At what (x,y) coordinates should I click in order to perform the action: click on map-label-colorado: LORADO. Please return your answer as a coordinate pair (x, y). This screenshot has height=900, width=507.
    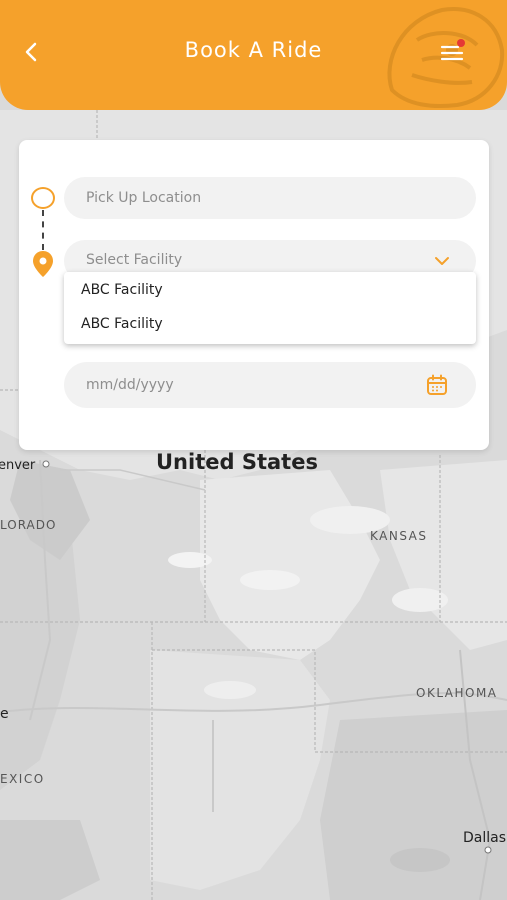
    Looking at the image, I should click on (28, 525).